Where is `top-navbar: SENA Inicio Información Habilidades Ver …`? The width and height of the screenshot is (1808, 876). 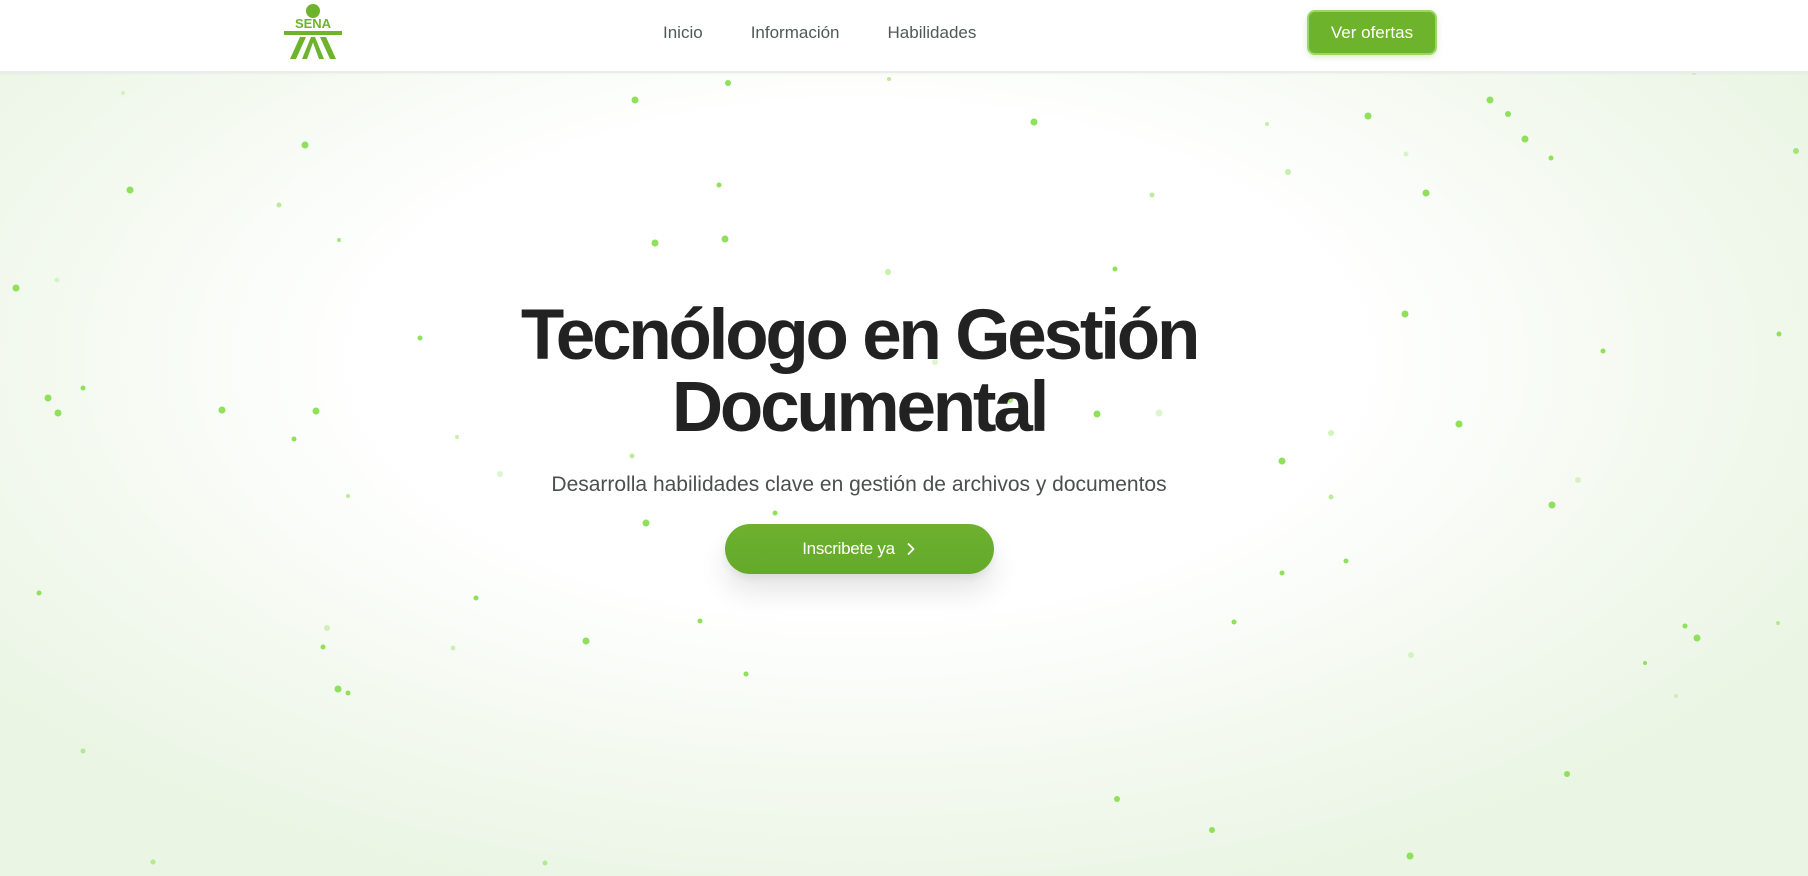
top-navbar: SENA Inicio Información Habilidades Ver … is located at coordinates (904, 36).